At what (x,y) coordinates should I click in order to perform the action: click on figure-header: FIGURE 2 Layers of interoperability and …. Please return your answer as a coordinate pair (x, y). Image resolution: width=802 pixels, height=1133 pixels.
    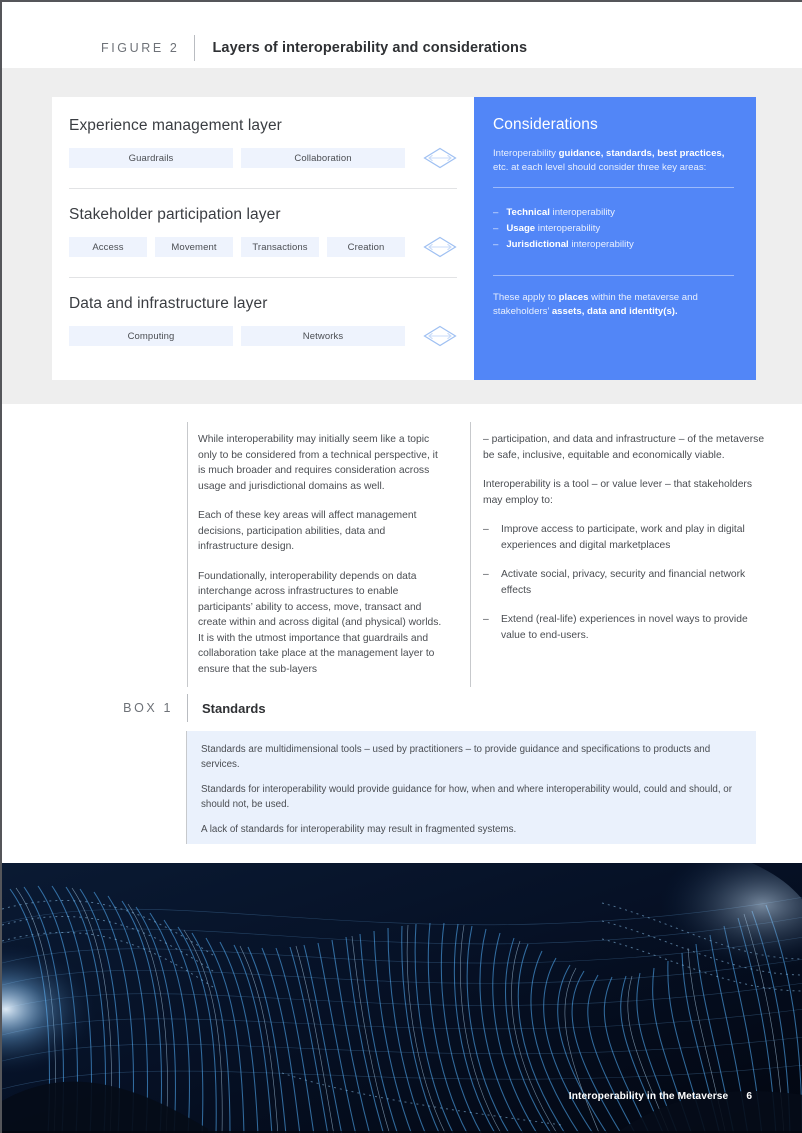
    Looking at the image, I should click on (402, 48).